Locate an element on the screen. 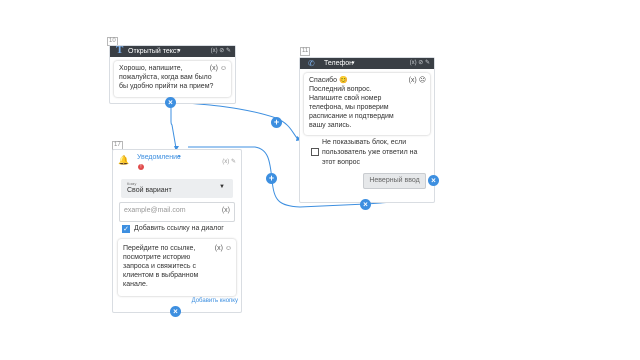 The height and width of the screenshot is (360, 640). skip-block-checkbox is located at coordinates (315, 152).